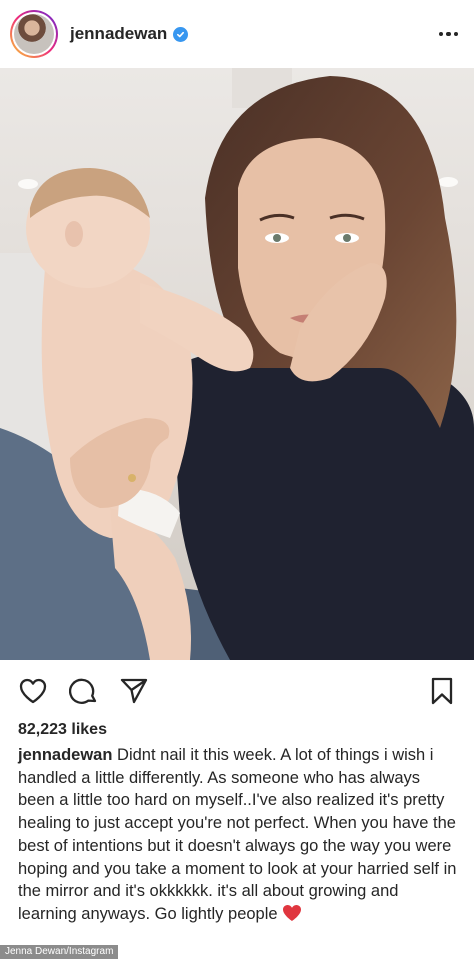 This screenshot has height=959, width=474. I want to click on heart-emoji-icon, so click(292, 912).